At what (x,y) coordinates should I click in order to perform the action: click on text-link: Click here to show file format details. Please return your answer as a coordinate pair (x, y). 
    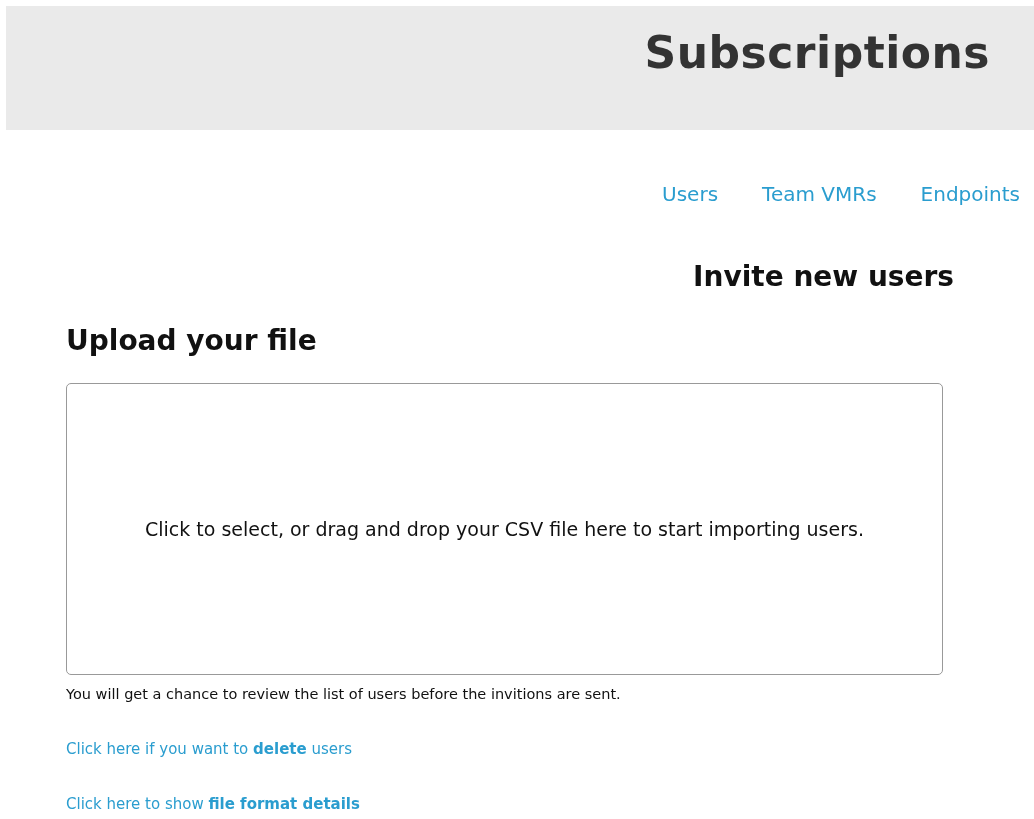
    Looking at the image, I should click on (213, 804).